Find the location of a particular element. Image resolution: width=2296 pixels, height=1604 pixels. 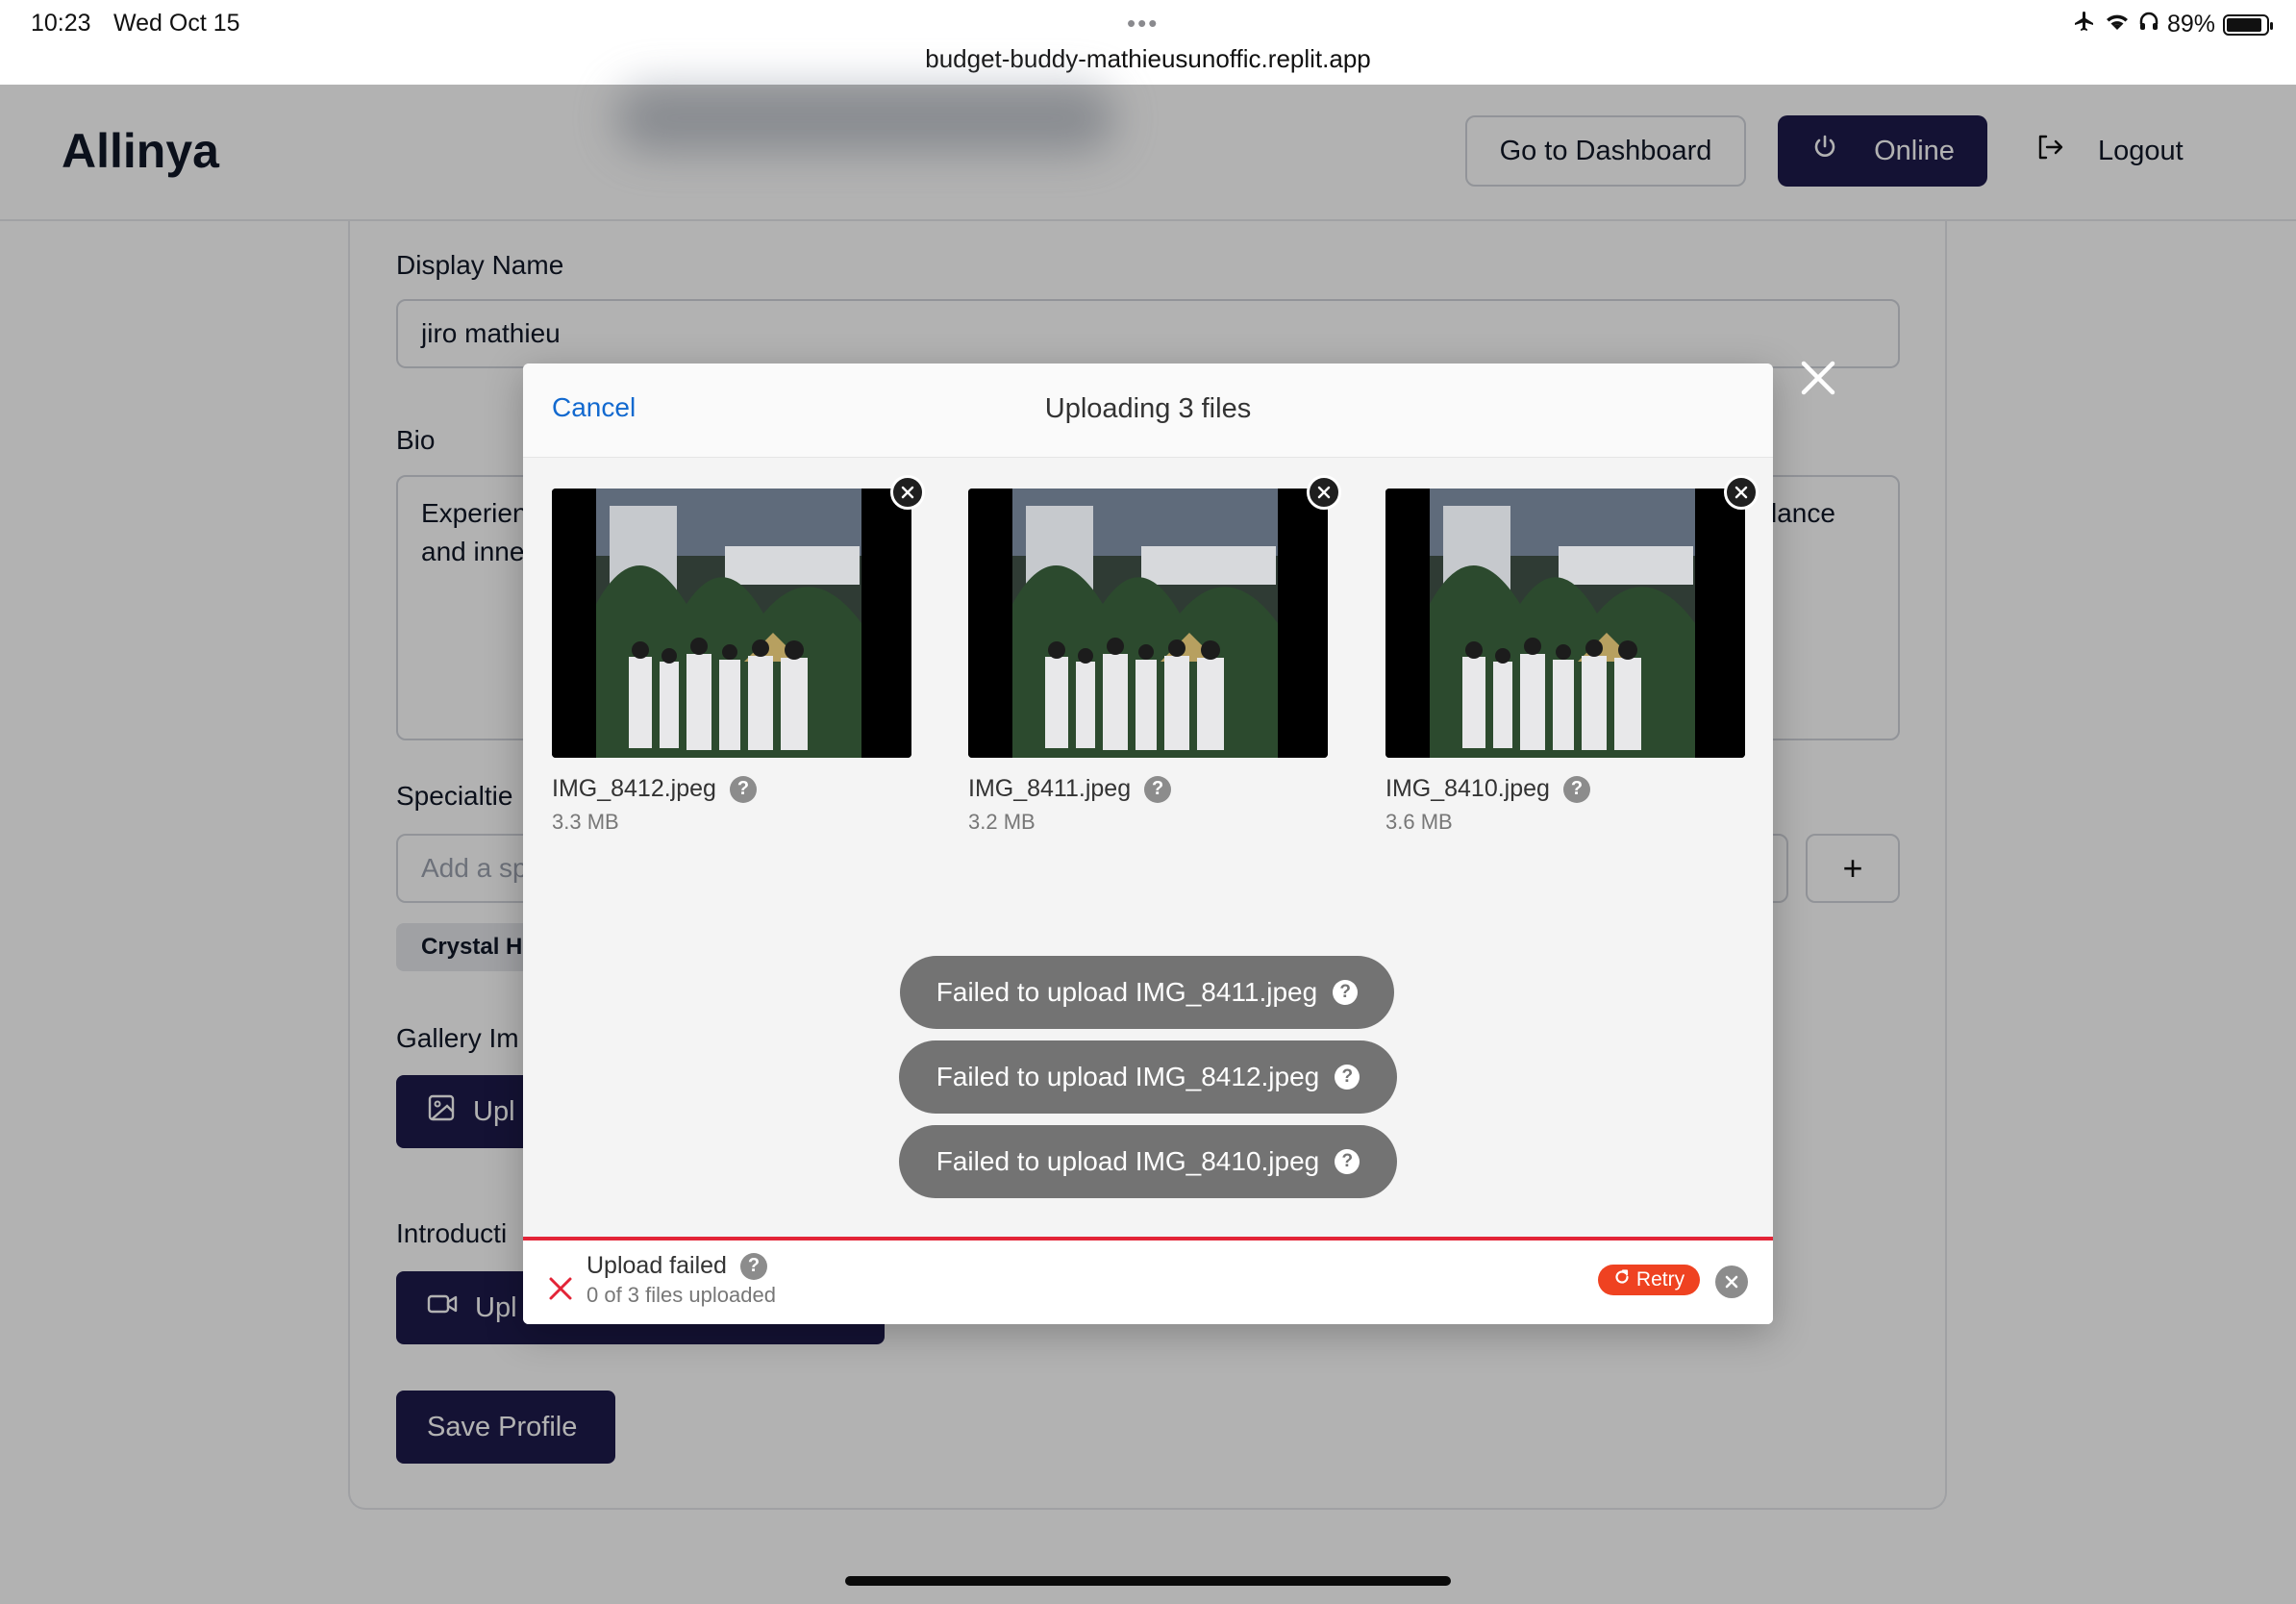

battery-percent: 89% is located at coordinates (2190, 24).